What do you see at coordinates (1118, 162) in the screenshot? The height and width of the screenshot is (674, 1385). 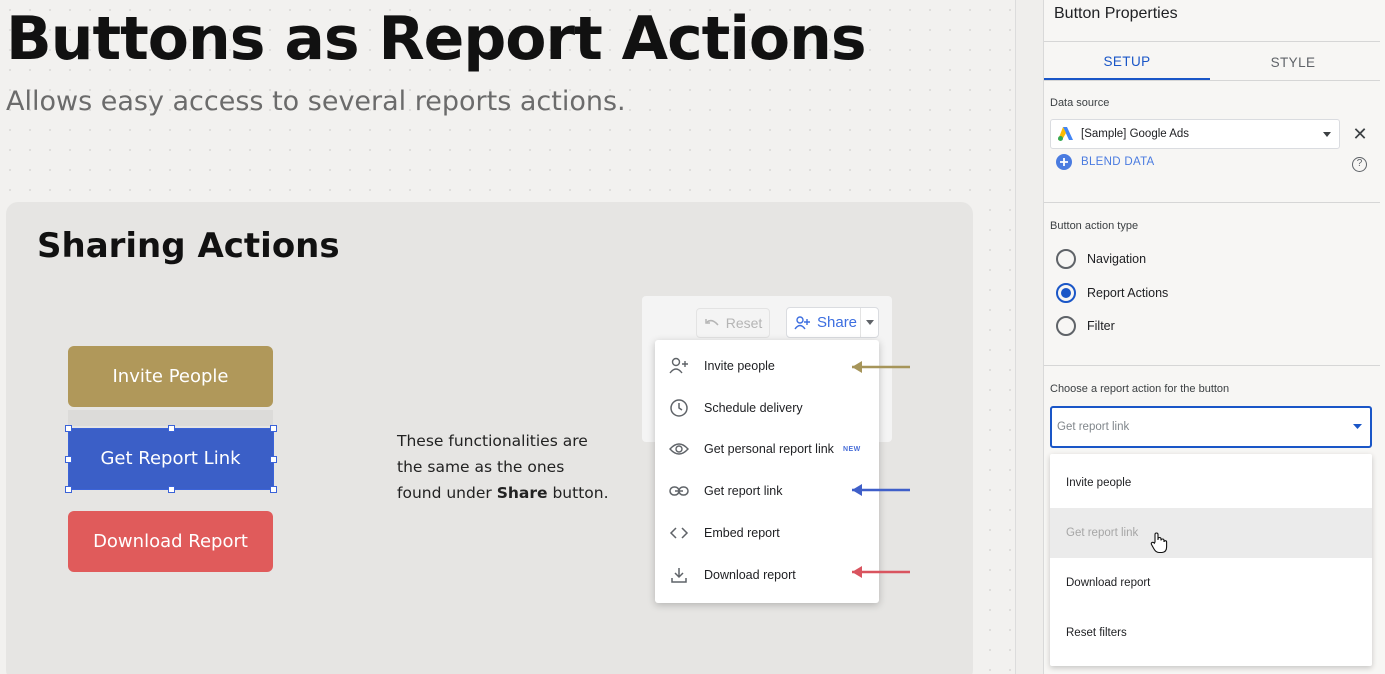 I see `blend-data-label: BLEND DATA` at bounding box center [1118, 162].